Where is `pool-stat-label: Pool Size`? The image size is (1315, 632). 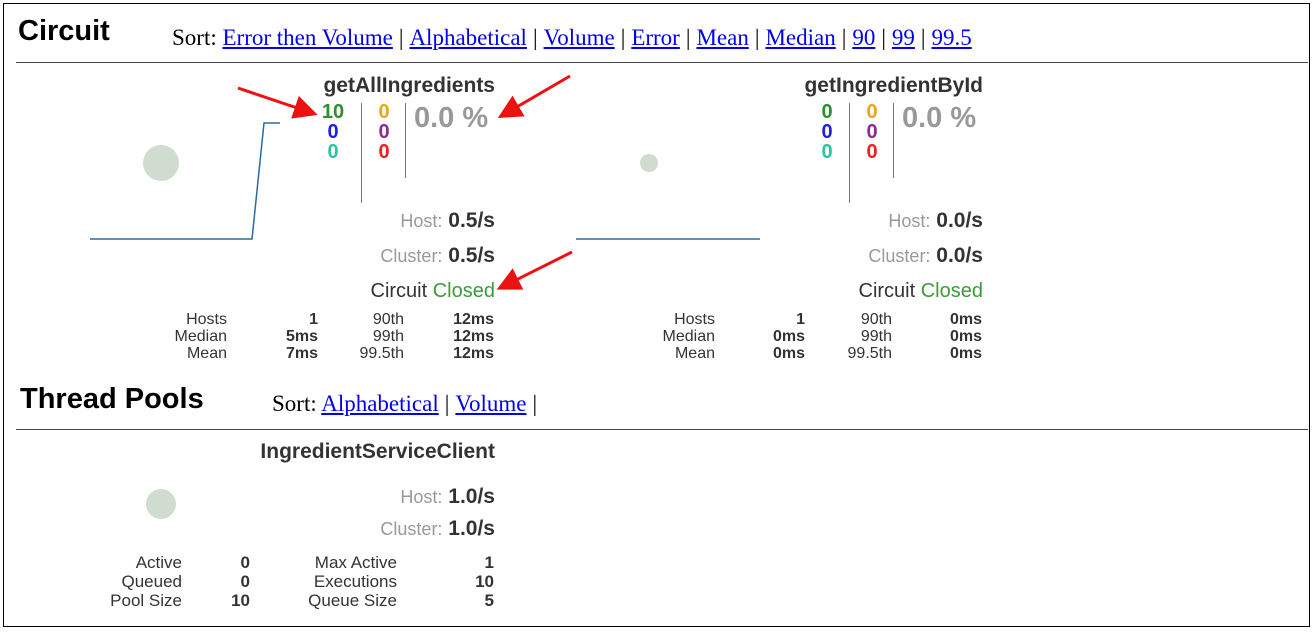 pool-stat-label: Pool Size is located at coordinates (146, 600).